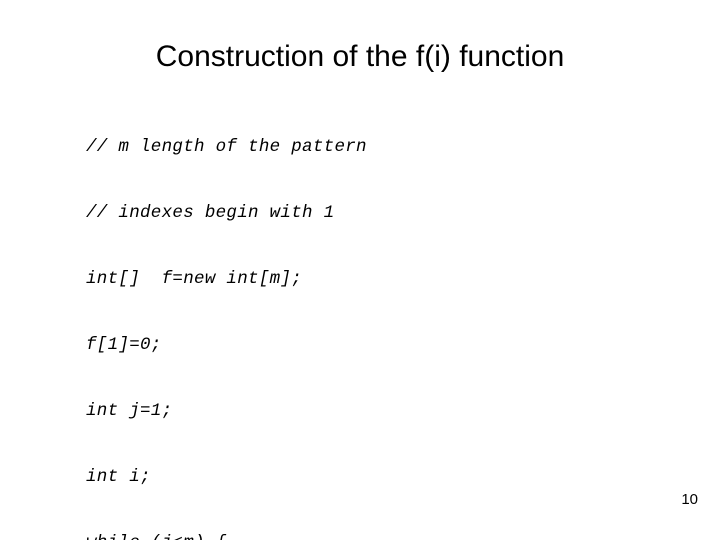 This screenshot has height=540, width=720. What do you see at coordinates (210, 213) in the screenshot?
I see `code-line: // indexes begin with 1` at bounding box center [210, 213].